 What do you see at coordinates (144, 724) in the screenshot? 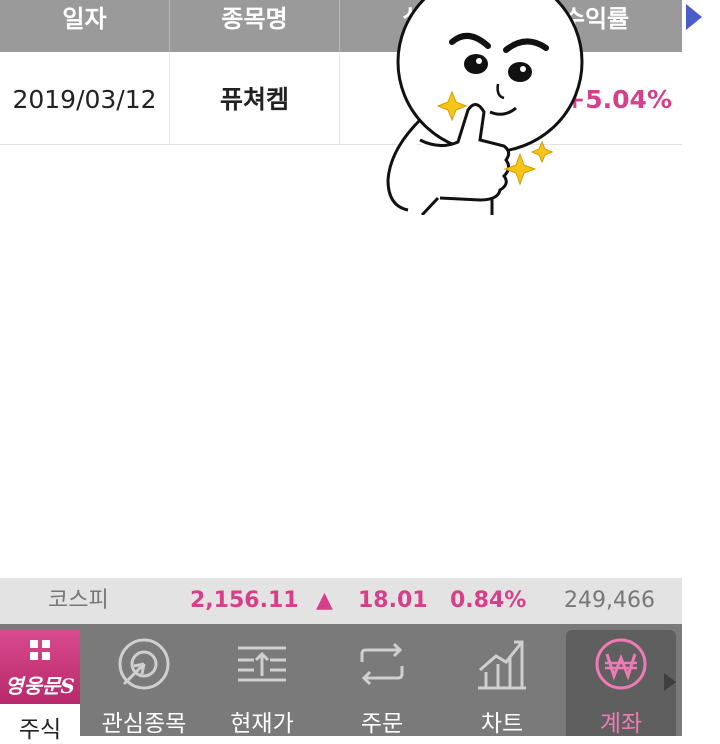
I see `nav-label-watchlist: 관심종목` at bounding box center [144, 724].